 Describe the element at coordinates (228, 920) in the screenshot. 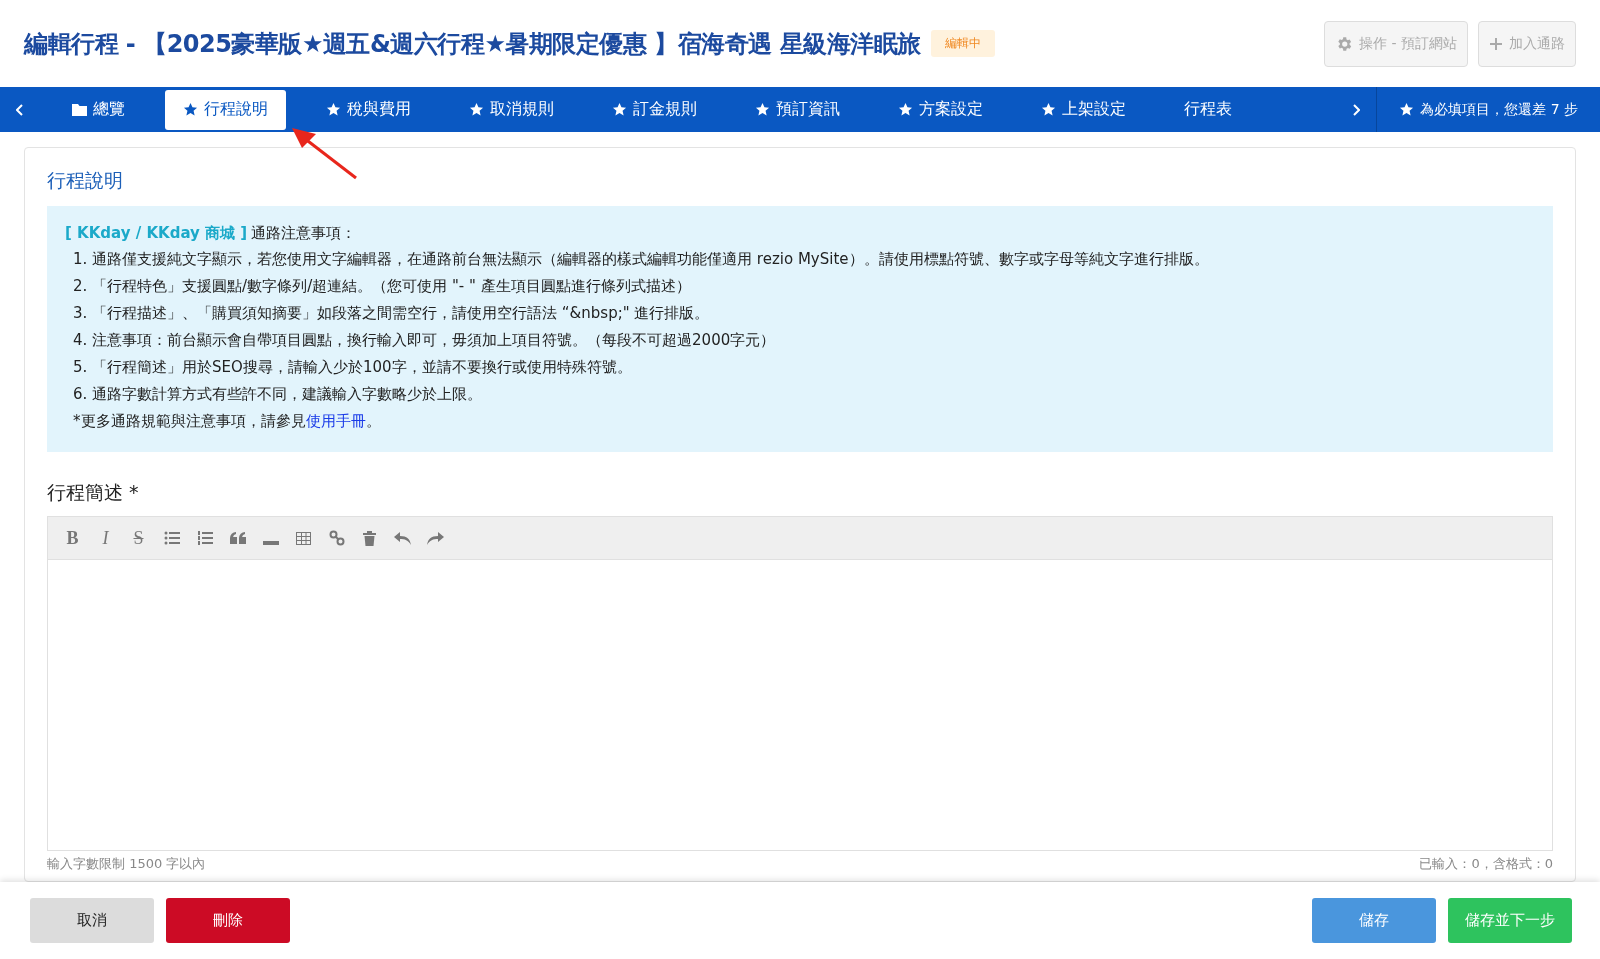

I see `delete-button: 刪除` at that location.